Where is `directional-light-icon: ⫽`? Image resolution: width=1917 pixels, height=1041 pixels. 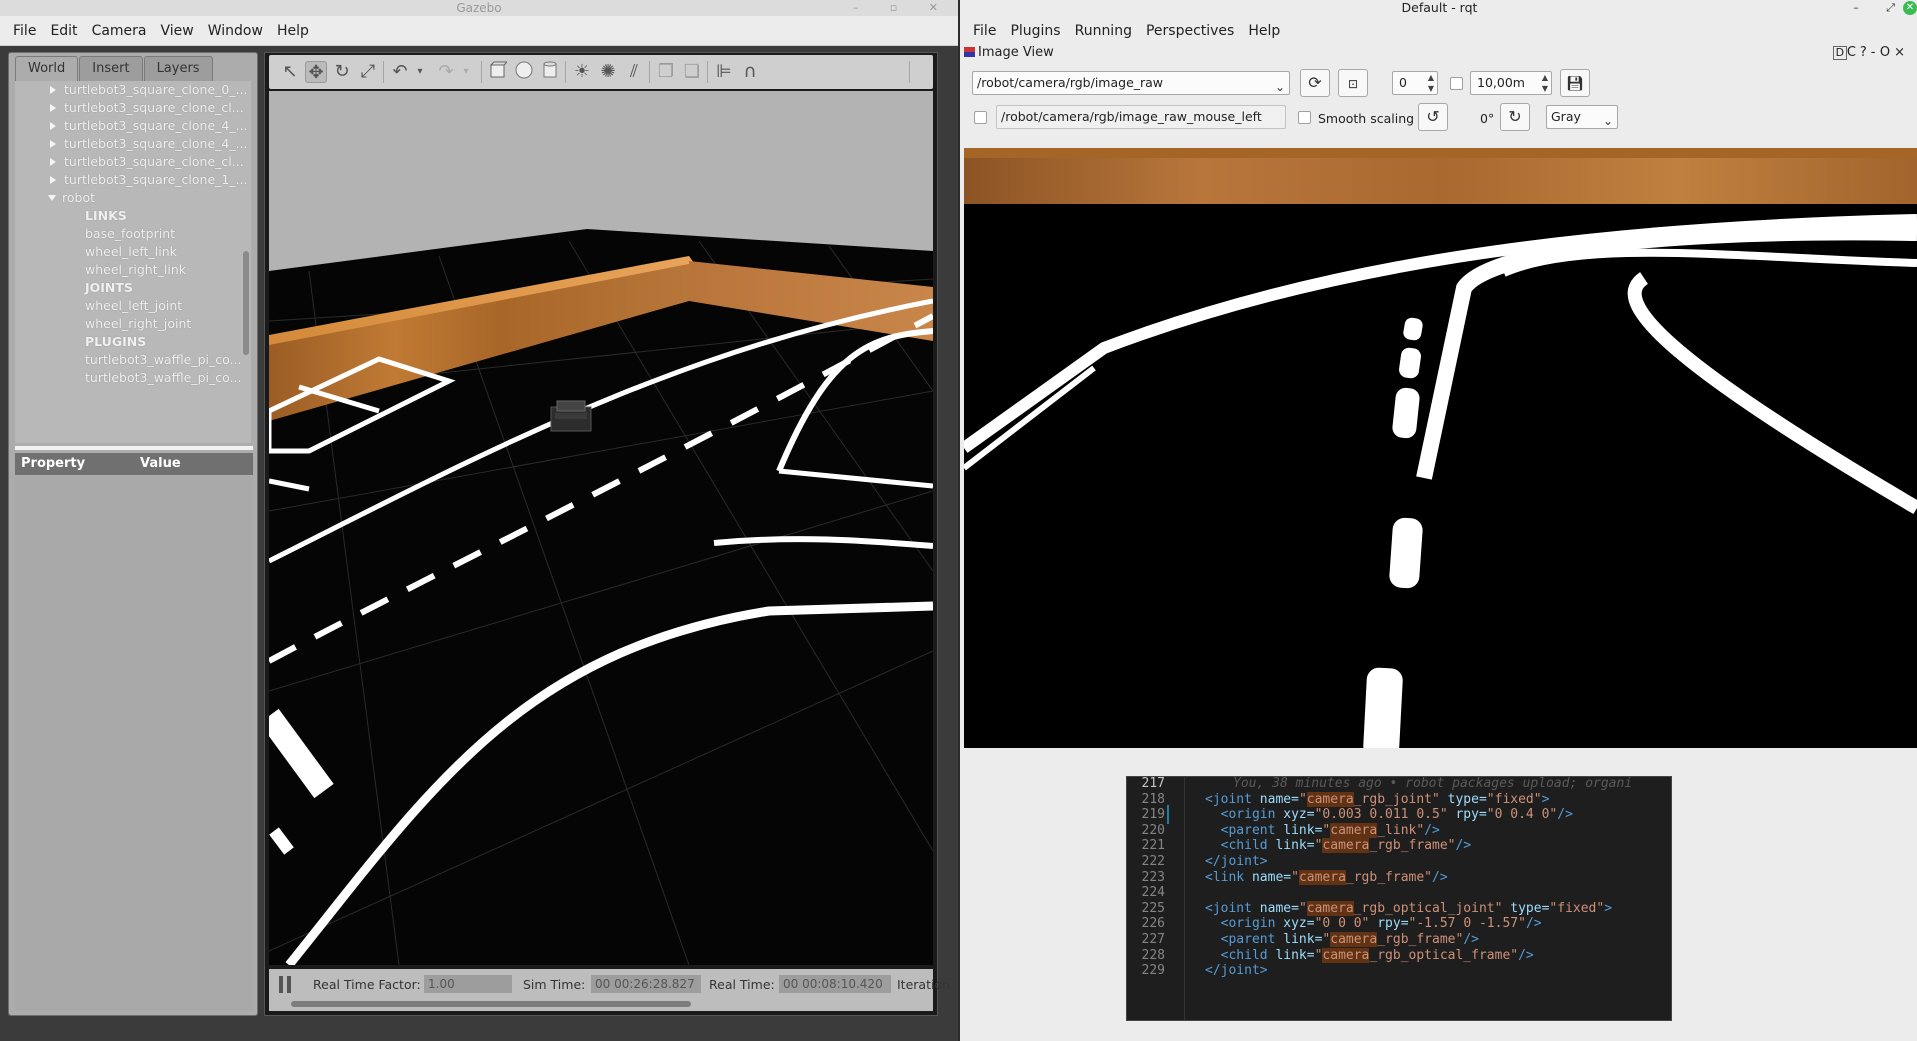
directional-light-icon: ⫽ is located at coordinates (634, 72).